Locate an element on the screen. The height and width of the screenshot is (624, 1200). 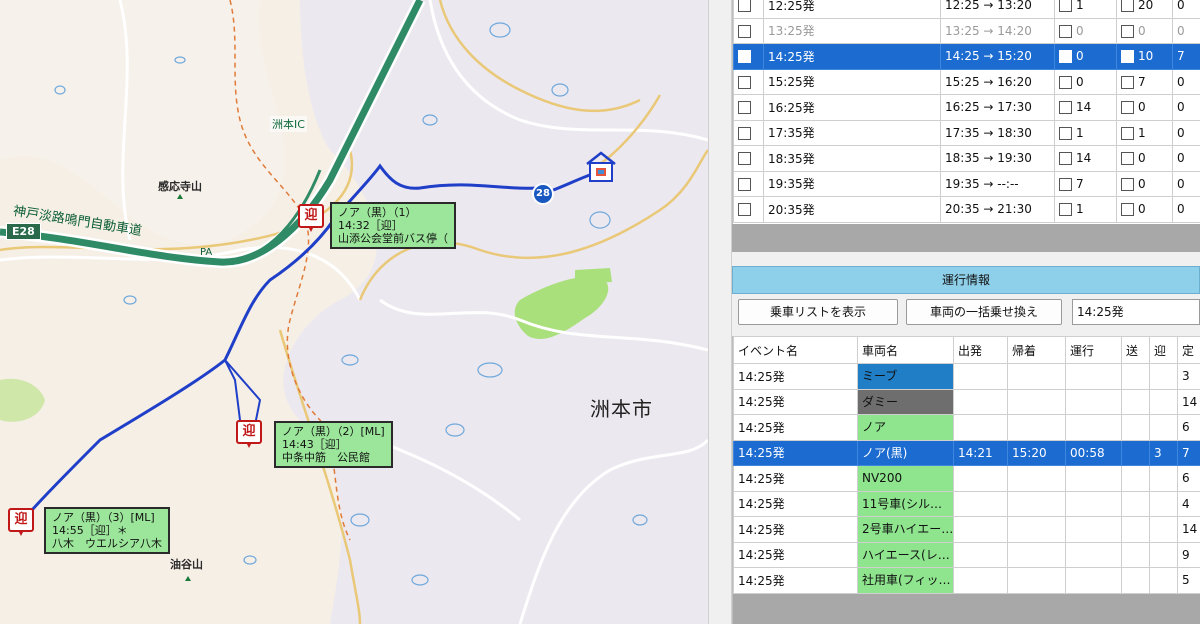
send-count-cell: 0 is located at coordinates (1085, 56).